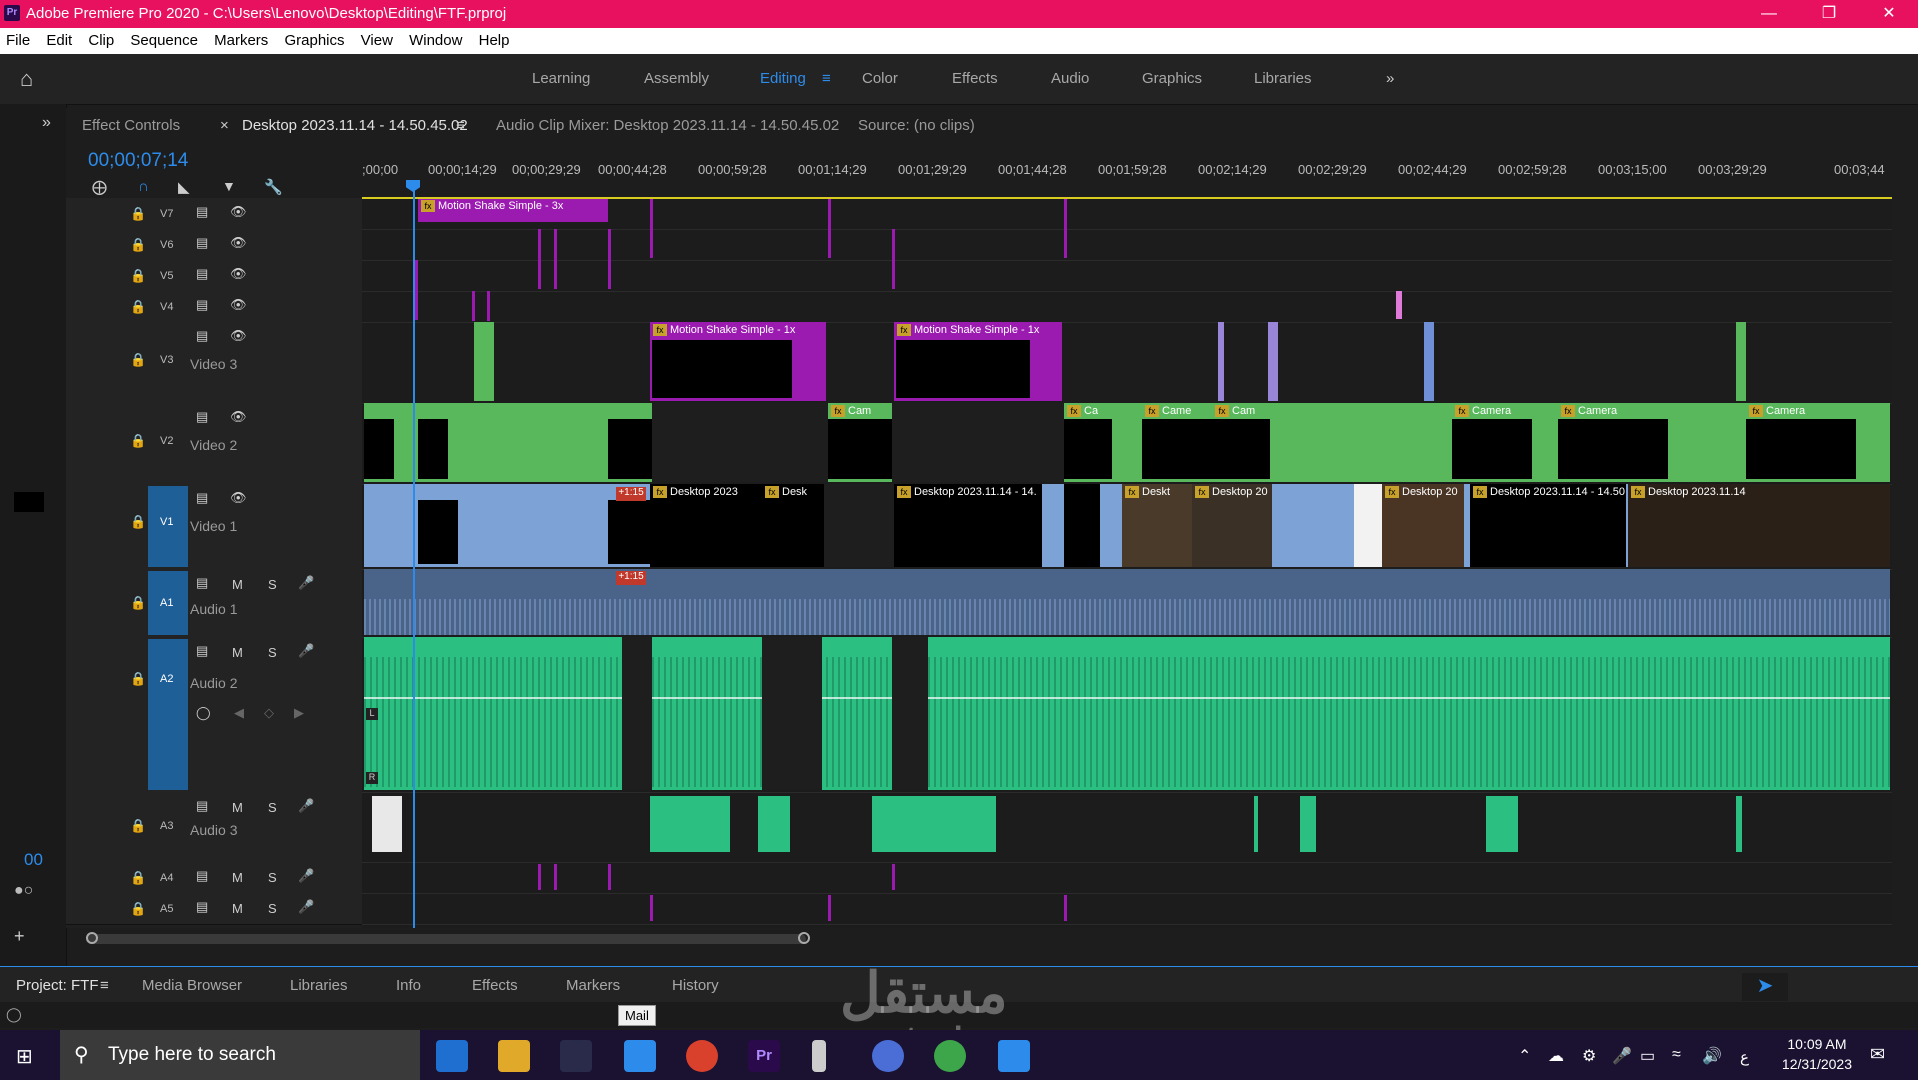  I want to click on clip-motion-shake-3x: fx Motion Shake Simple - 3x, so click(513, 210).